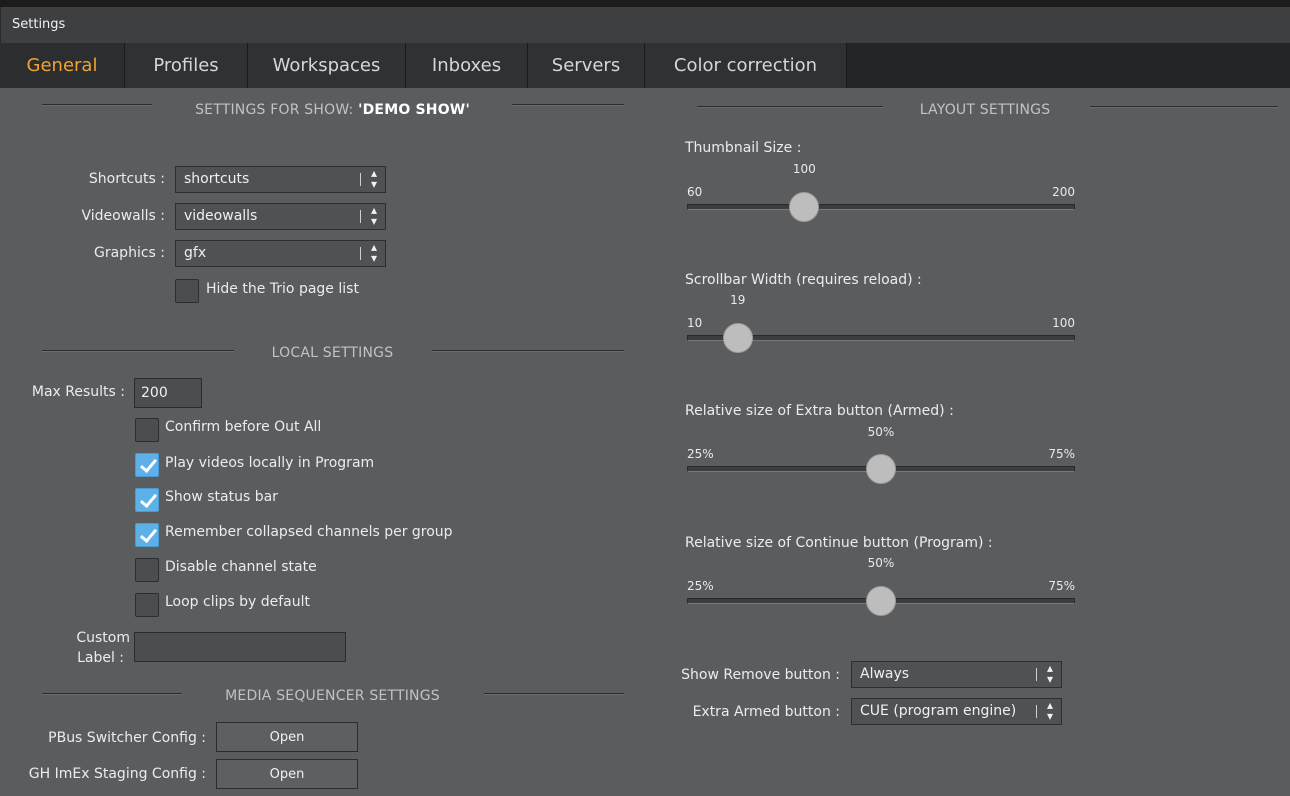 This screenshot has width=1290, height=796. I want to click on tab-profiles: Profiles, so click(186, 65).